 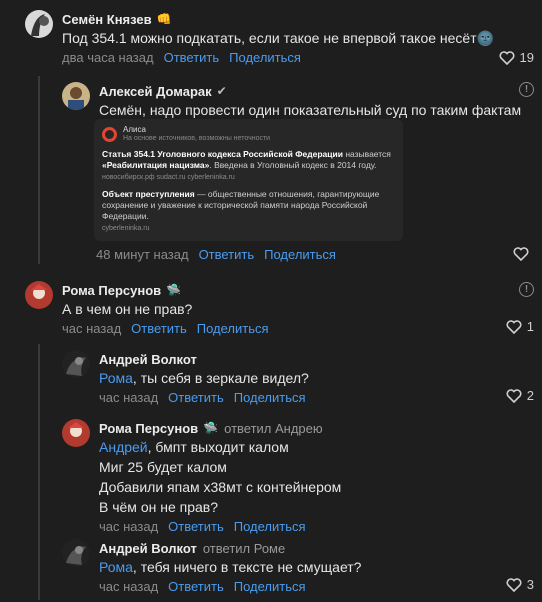 What do you see at coordinates (163, 467) in the screenshot?
I see `comment-line: Миг 25 будет калом` at bounding box center [163, 467].